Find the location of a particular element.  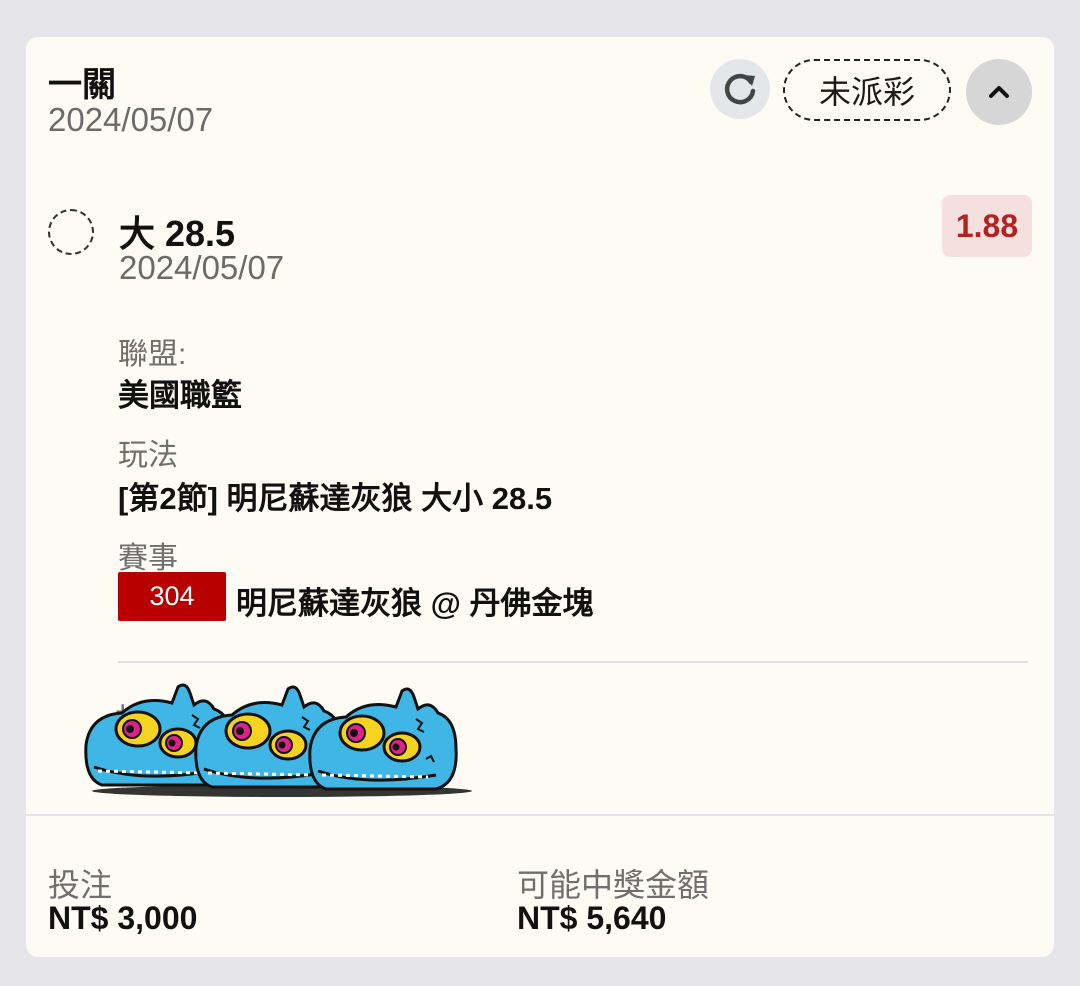

payout-value: NT$ 5,640 is located at coordinates (592, 918).